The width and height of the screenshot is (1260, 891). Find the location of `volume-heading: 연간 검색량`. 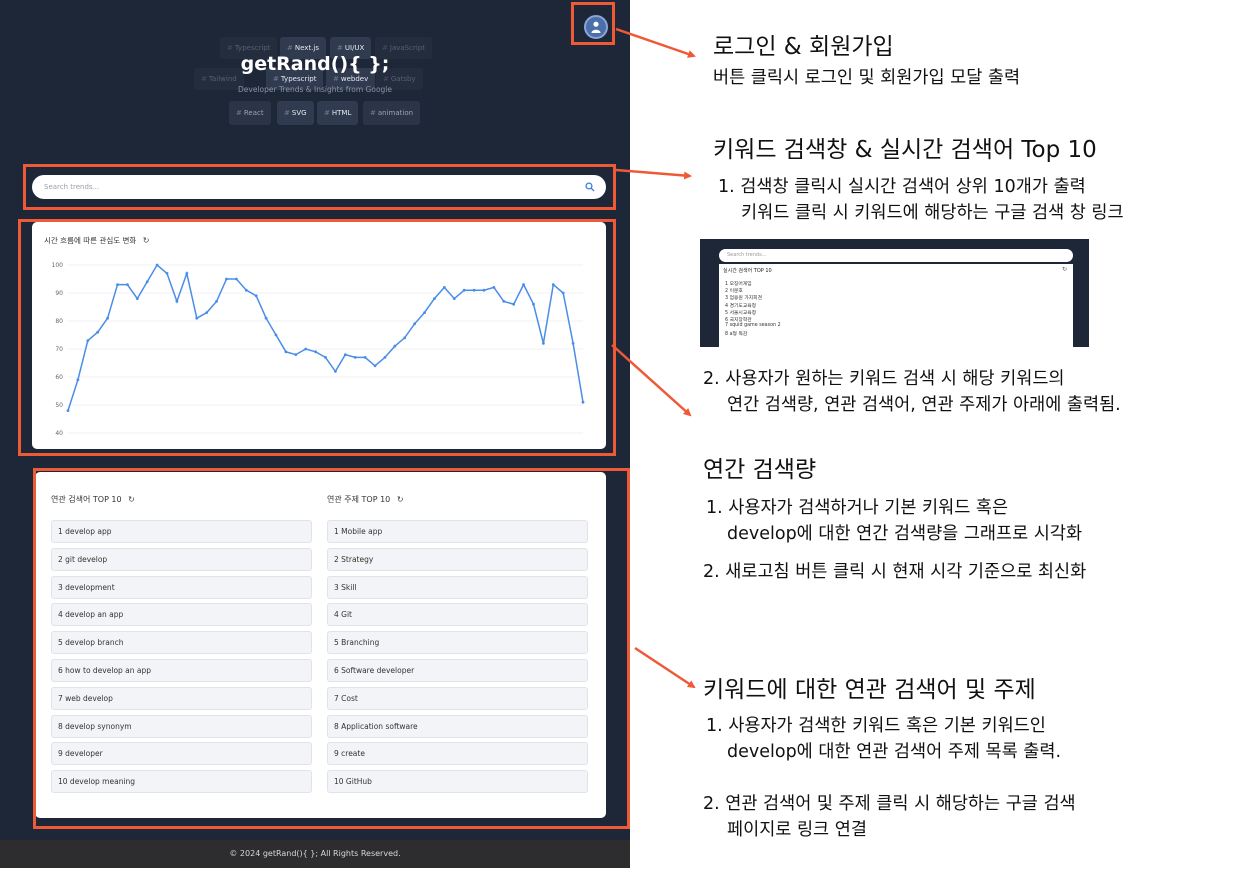

volume-heading: 연간 검색량 is located at coordinates (760, 470).